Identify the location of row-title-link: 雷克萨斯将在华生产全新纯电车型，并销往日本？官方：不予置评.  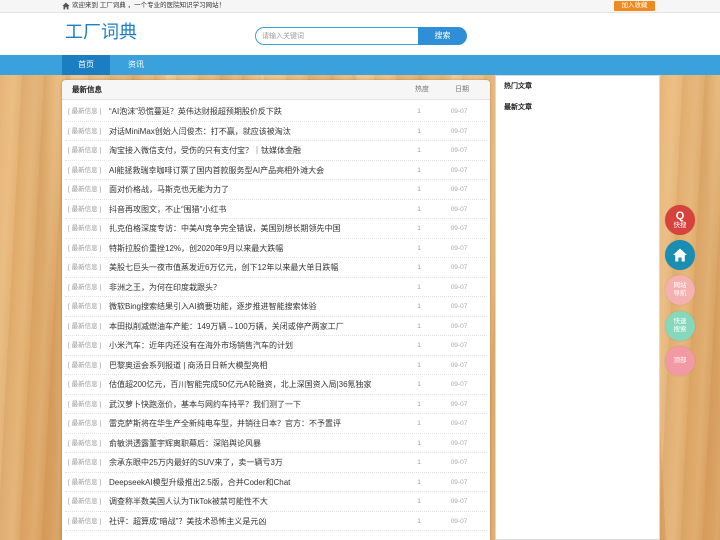
(259, 423).